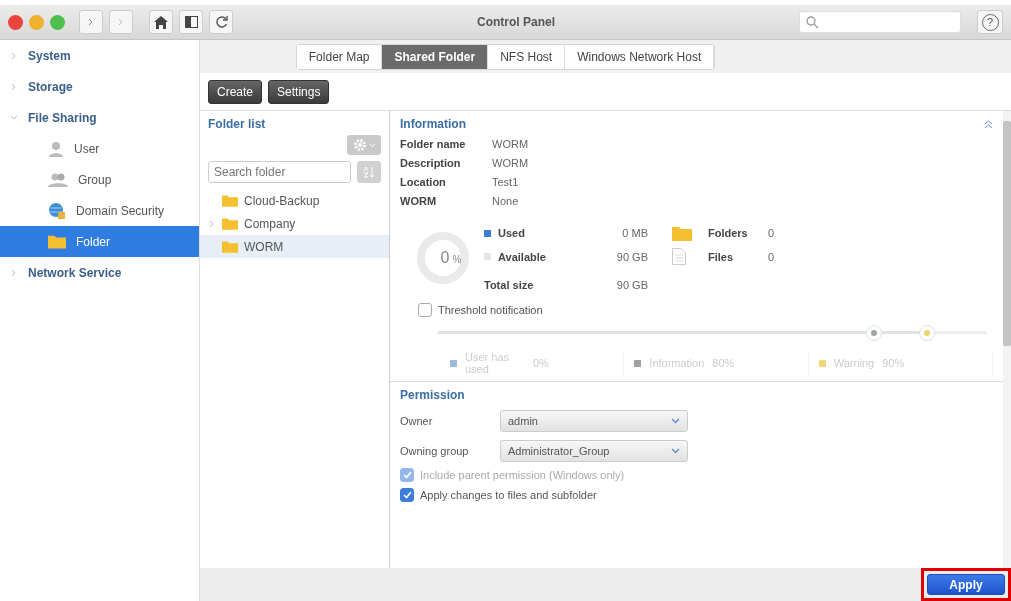 This screenshot has height=601, width=1011. Describe the element at coordinates (294, 246) in the screenshot. I see `folder-list-item: WORM` at that location.